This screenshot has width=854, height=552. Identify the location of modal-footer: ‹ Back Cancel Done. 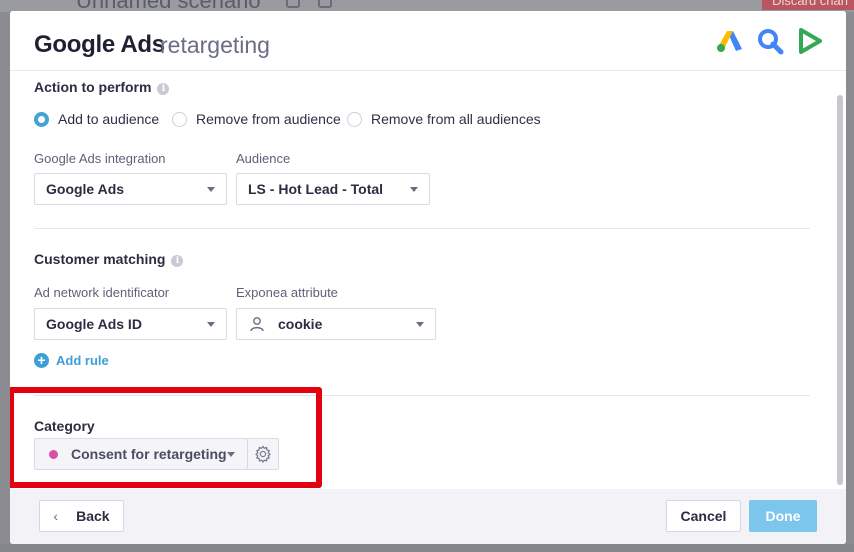
(428, 516).